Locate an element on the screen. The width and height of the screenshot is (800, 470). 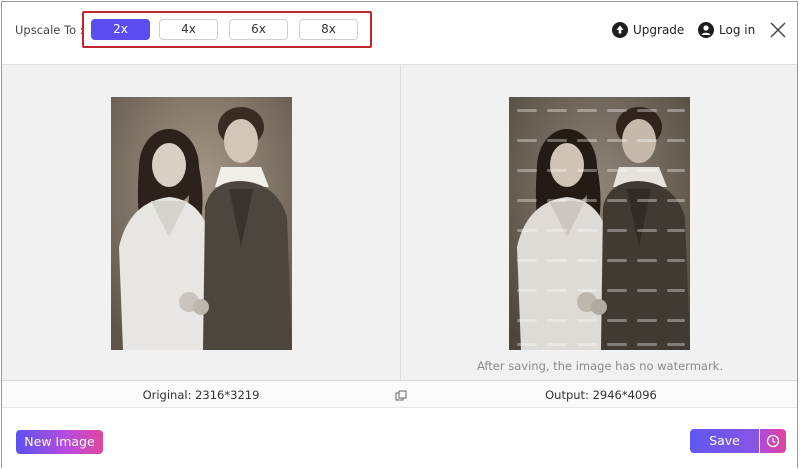
original-resolution: Original: 2316*3219 is located at coordinates (201, 395).